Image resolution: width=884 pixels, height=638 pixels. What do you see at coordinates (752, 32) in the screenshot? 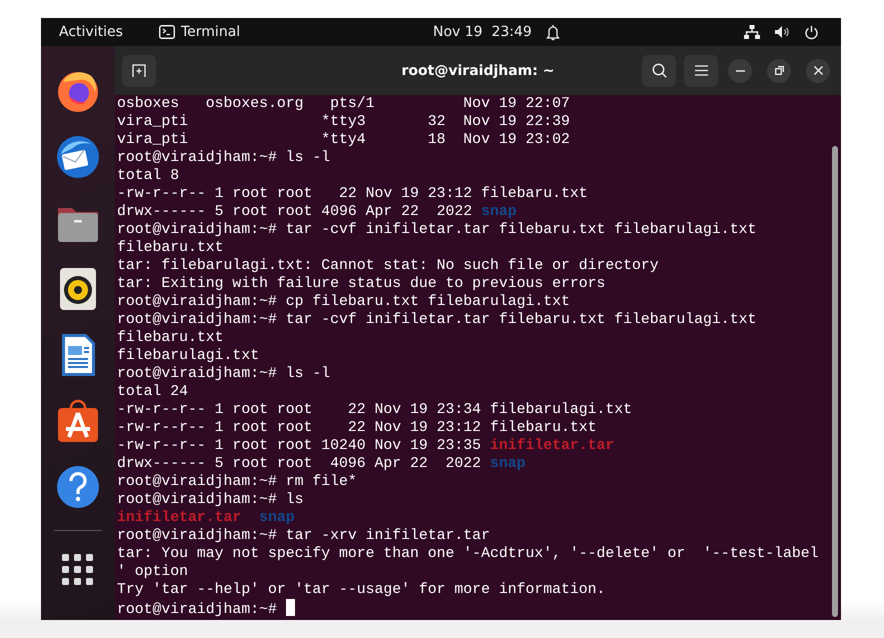
I see `network-icon` at bounding box center [752, 32].